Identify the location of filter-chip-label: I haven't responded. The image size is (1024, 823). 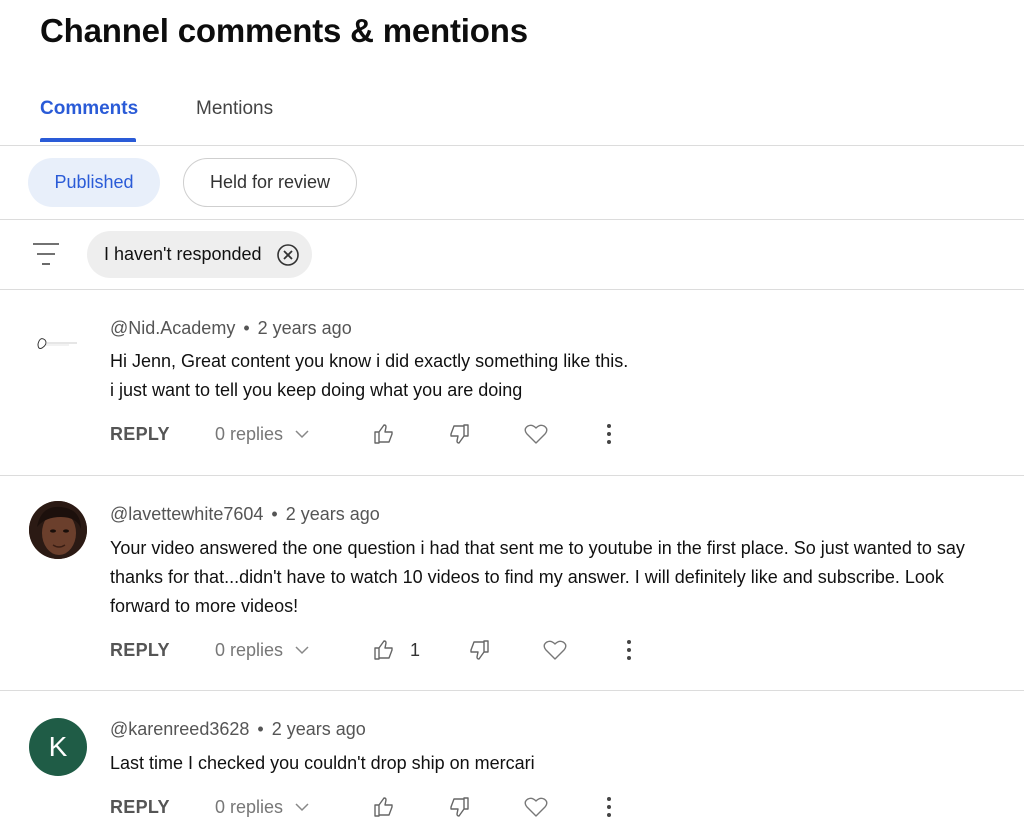
(183, 254).